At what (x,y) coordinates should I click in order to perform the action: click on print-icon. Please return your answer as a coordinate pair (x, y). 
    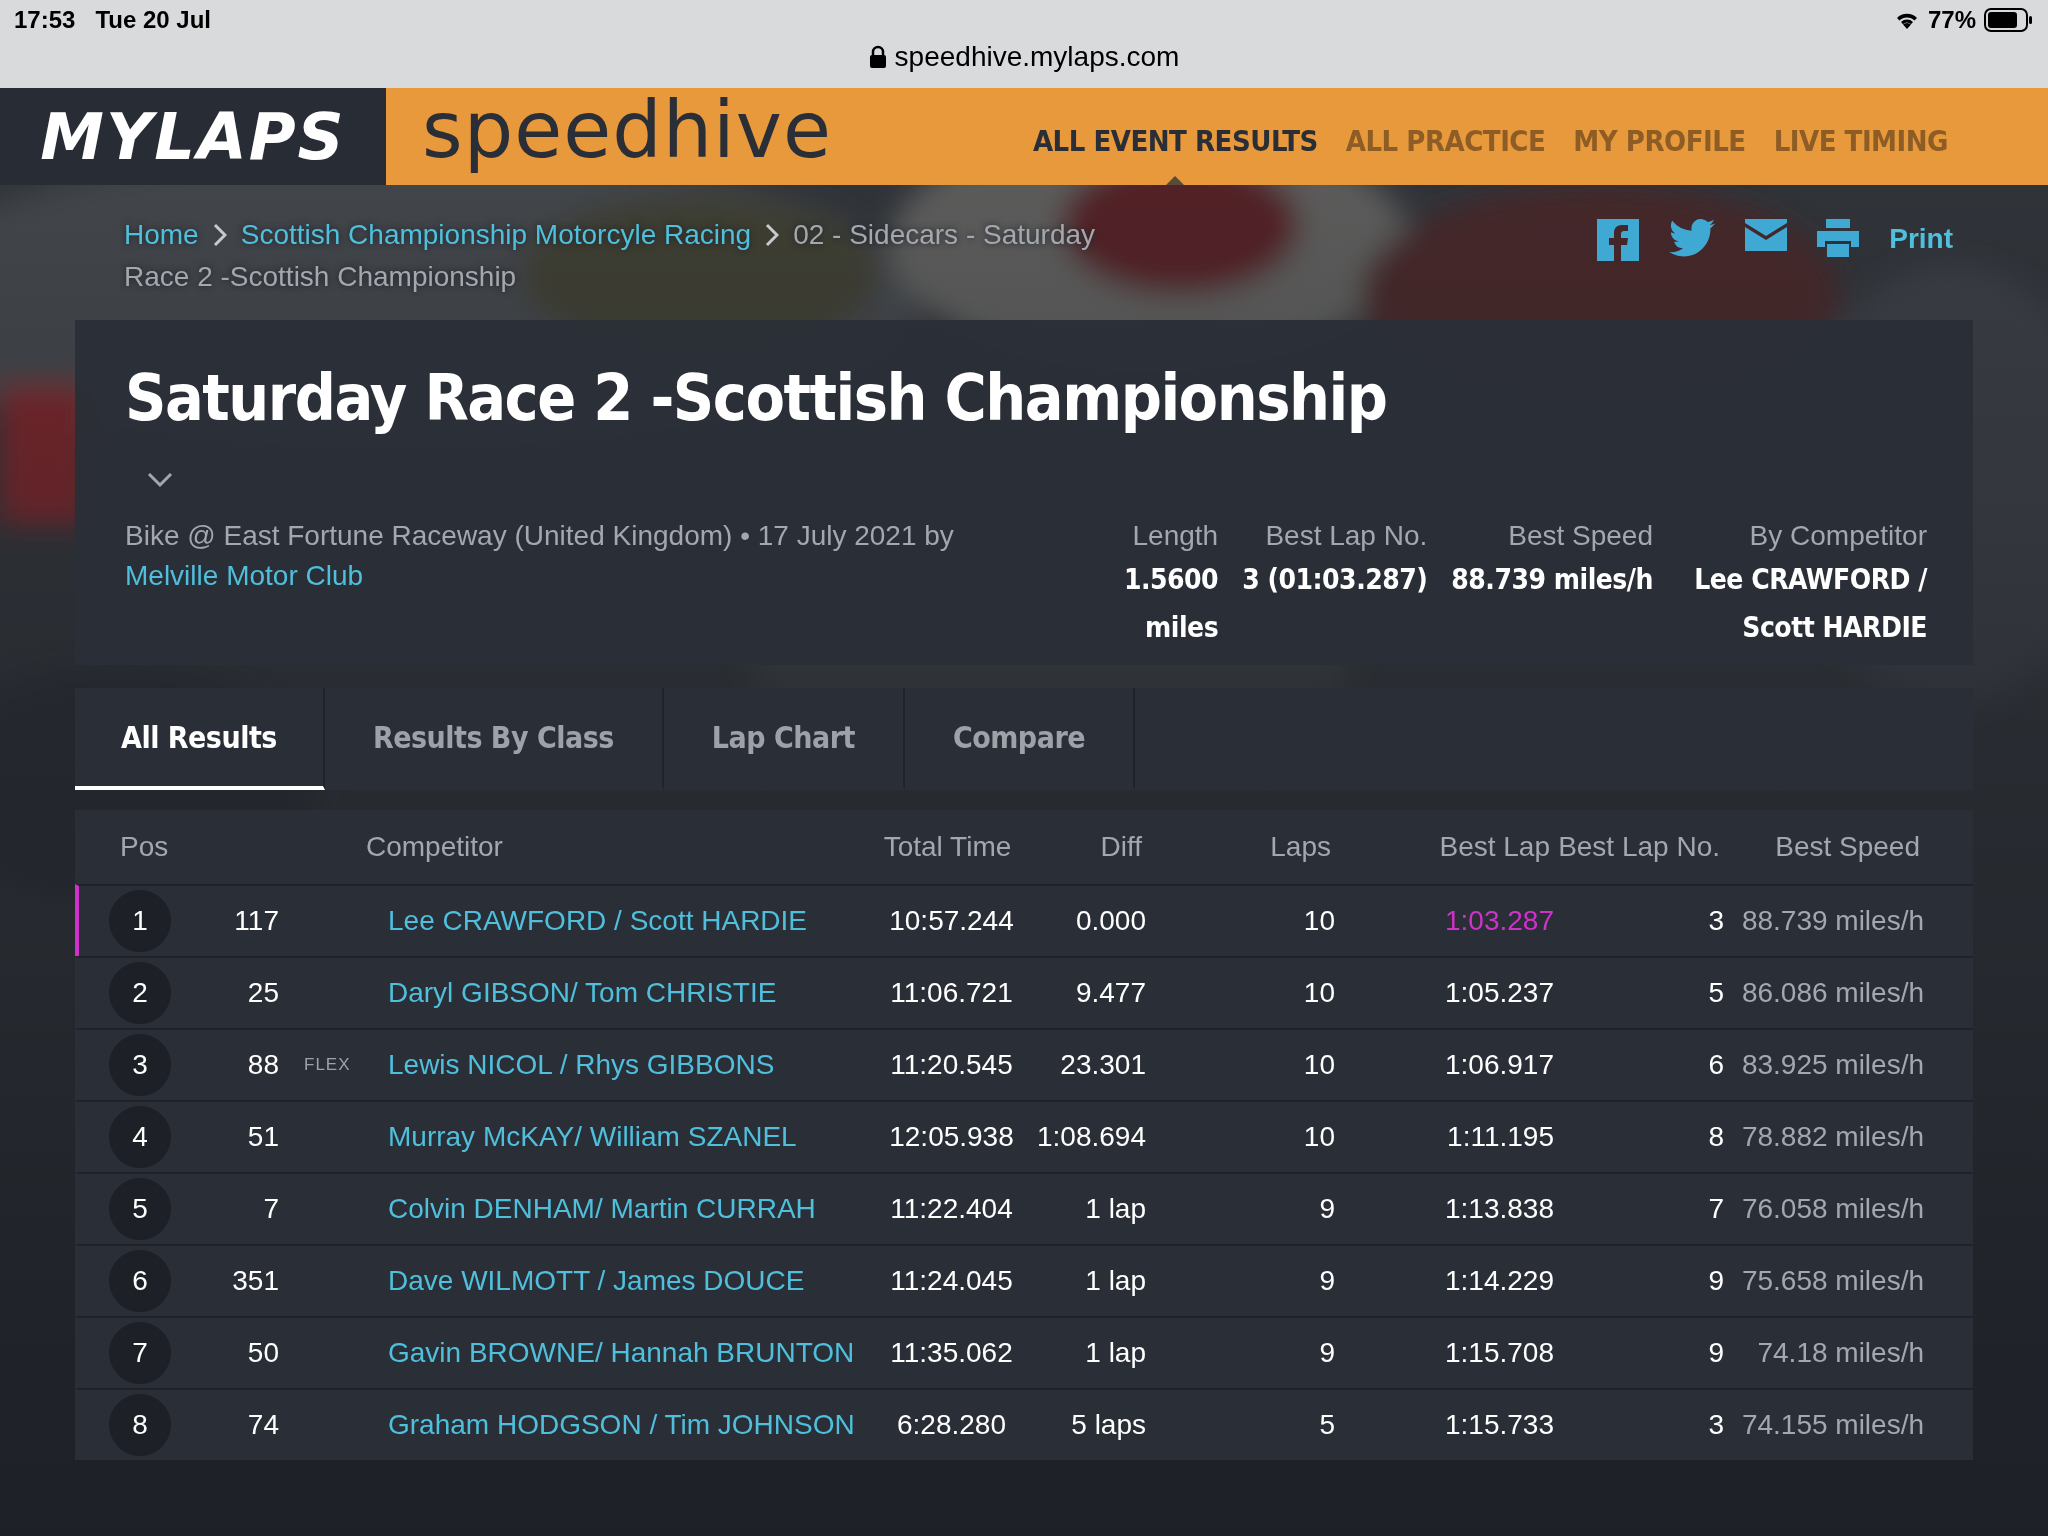
    Looking at the image, I should click on (1838, 238).